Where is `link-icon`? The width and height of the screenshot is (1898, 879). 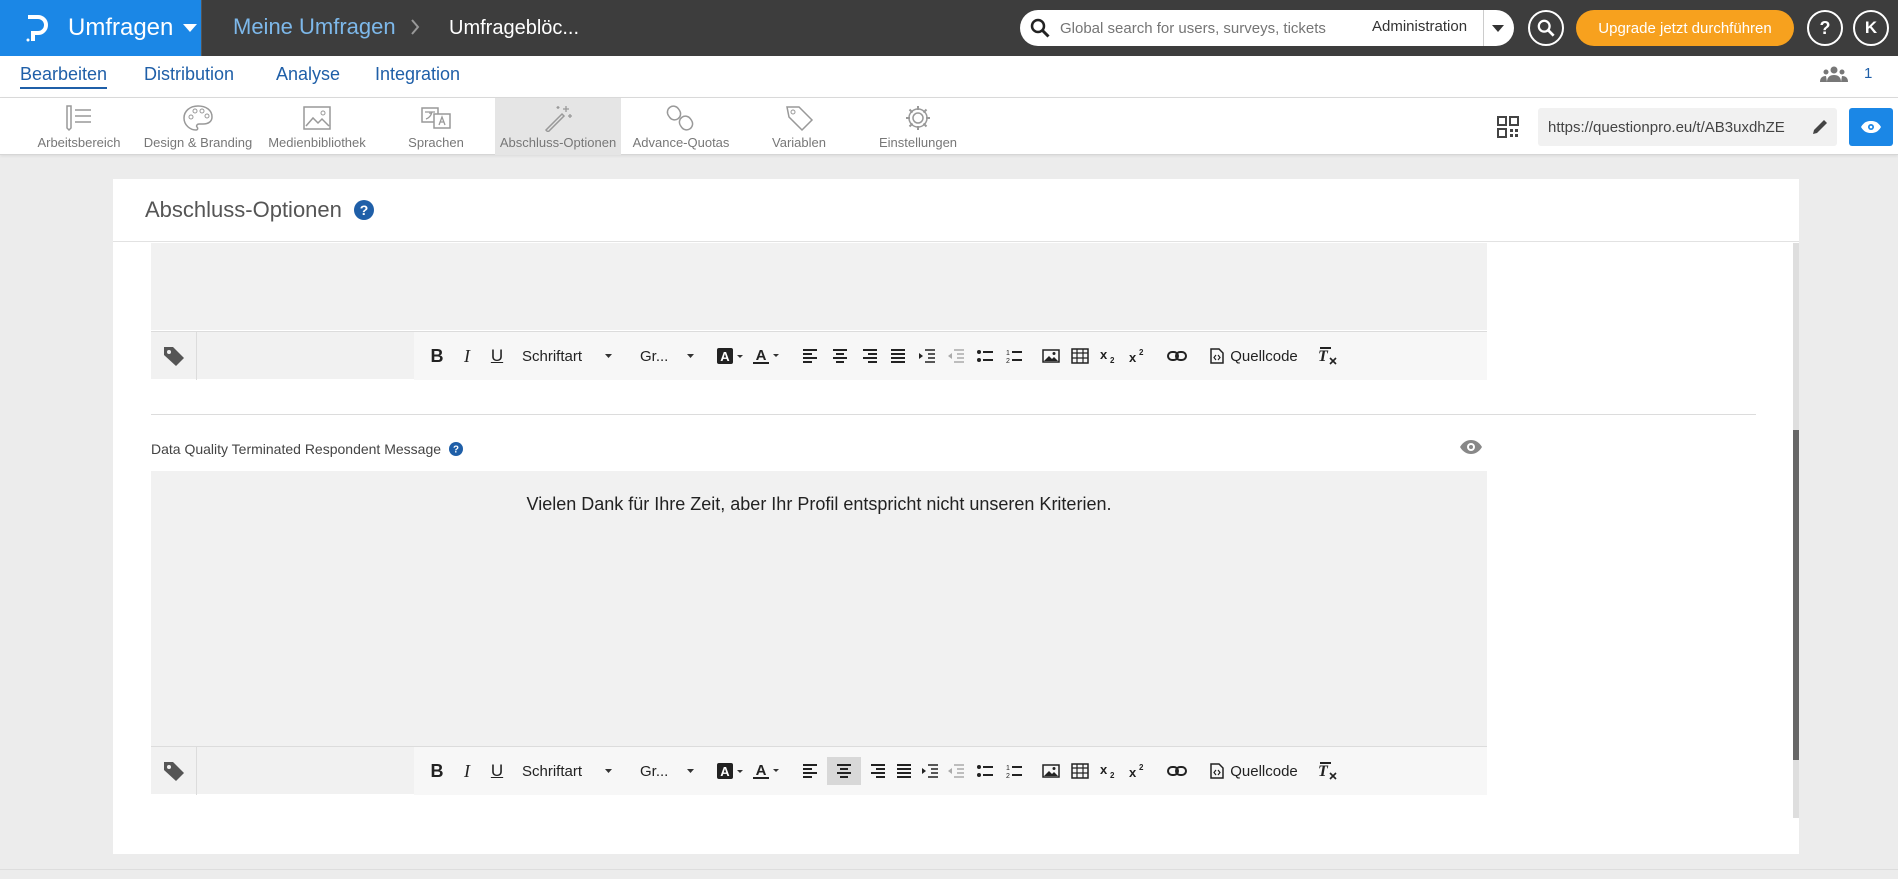 link-icon is located at coordinates (1177, 356).